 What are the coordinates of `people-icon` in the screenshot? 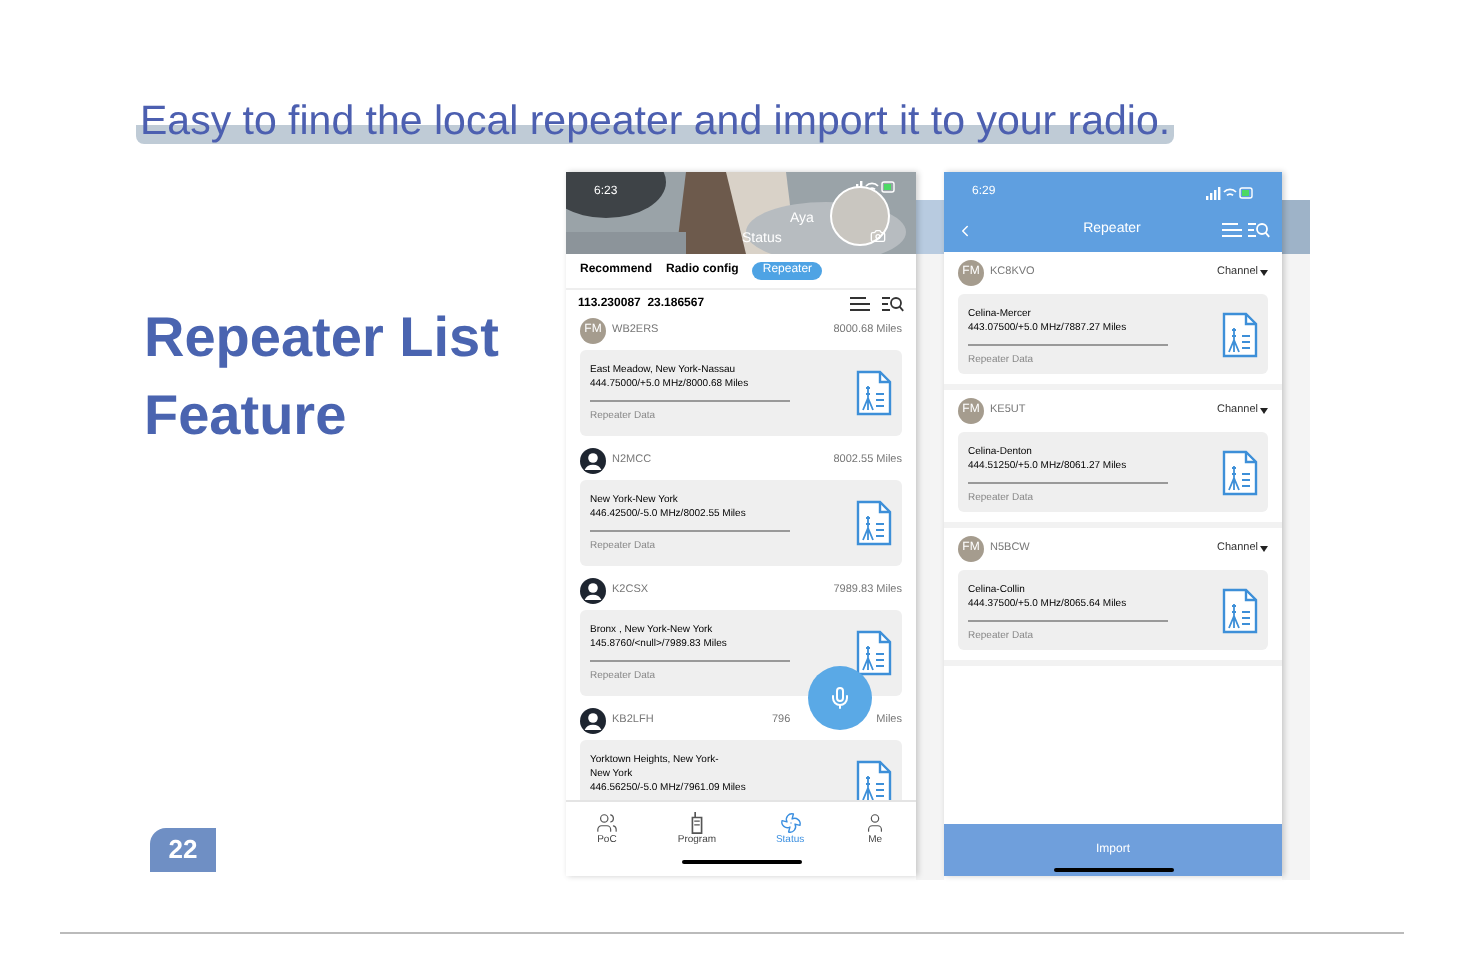 It's located at (606, 823).